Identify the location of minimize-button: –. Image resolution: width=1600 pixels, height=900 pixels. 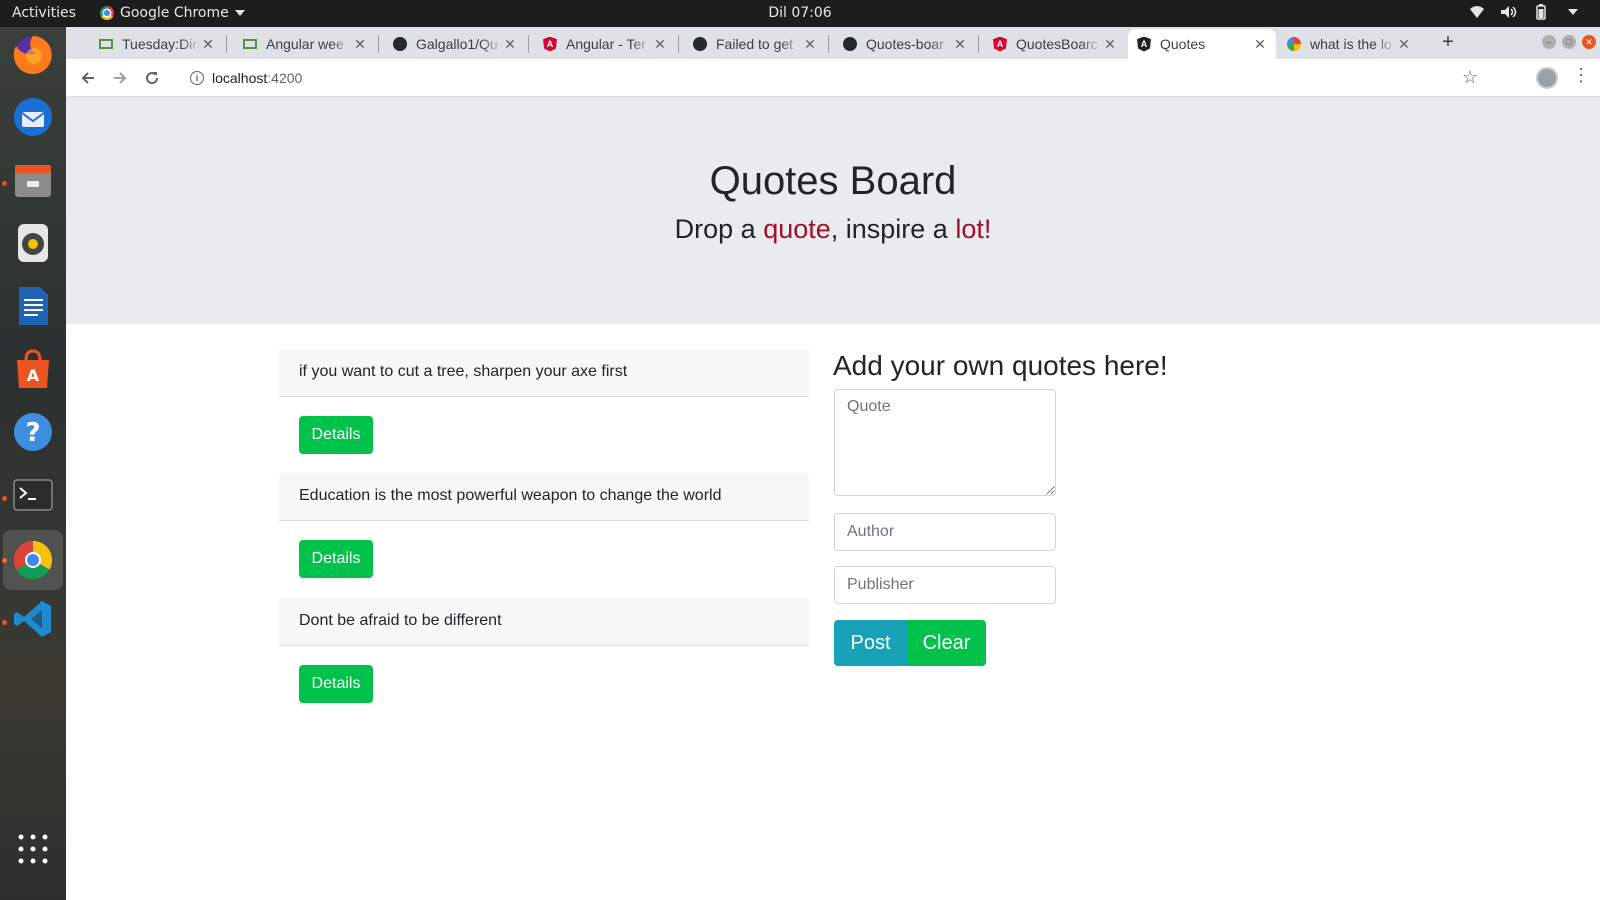
(1549, 42).